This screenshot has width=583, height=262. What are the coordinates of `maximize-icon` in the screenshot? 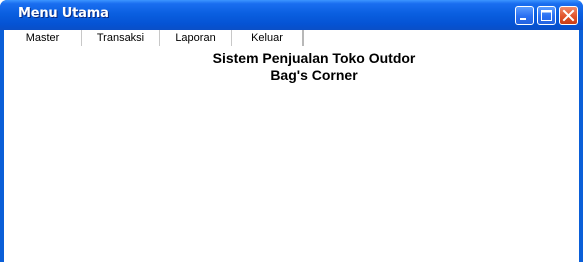 It's located at (546, 15).